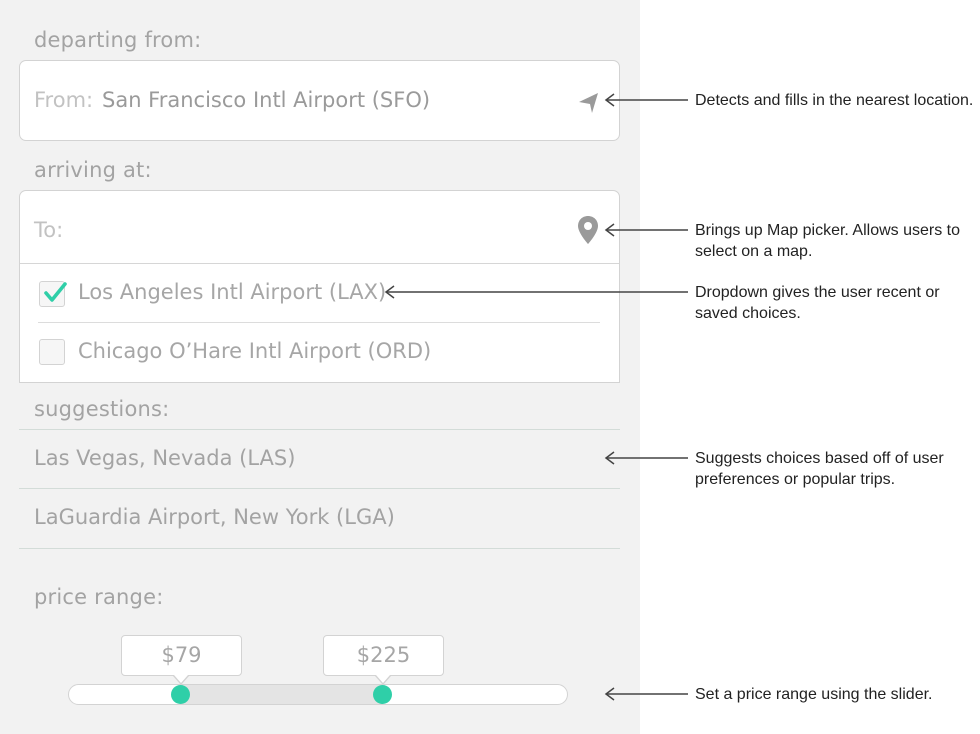 This screenshot has width=980, height=734. I want to click on location-arrow-icon, so click(589, 102).